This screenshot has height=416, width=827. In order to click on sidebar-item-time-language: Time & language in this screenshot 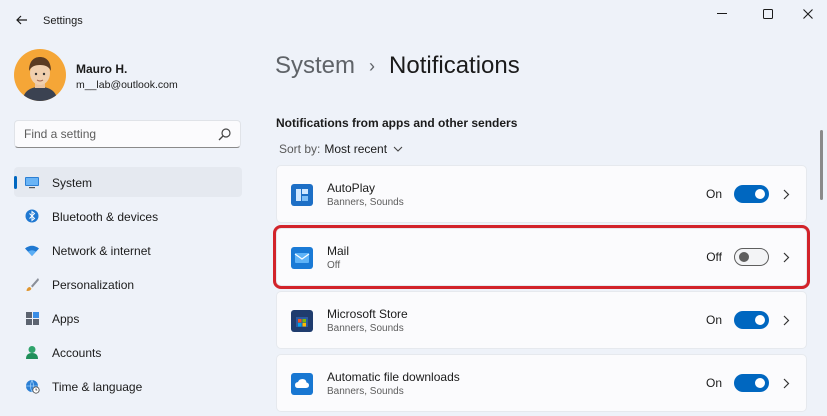, I will do `click(128, 386)`.